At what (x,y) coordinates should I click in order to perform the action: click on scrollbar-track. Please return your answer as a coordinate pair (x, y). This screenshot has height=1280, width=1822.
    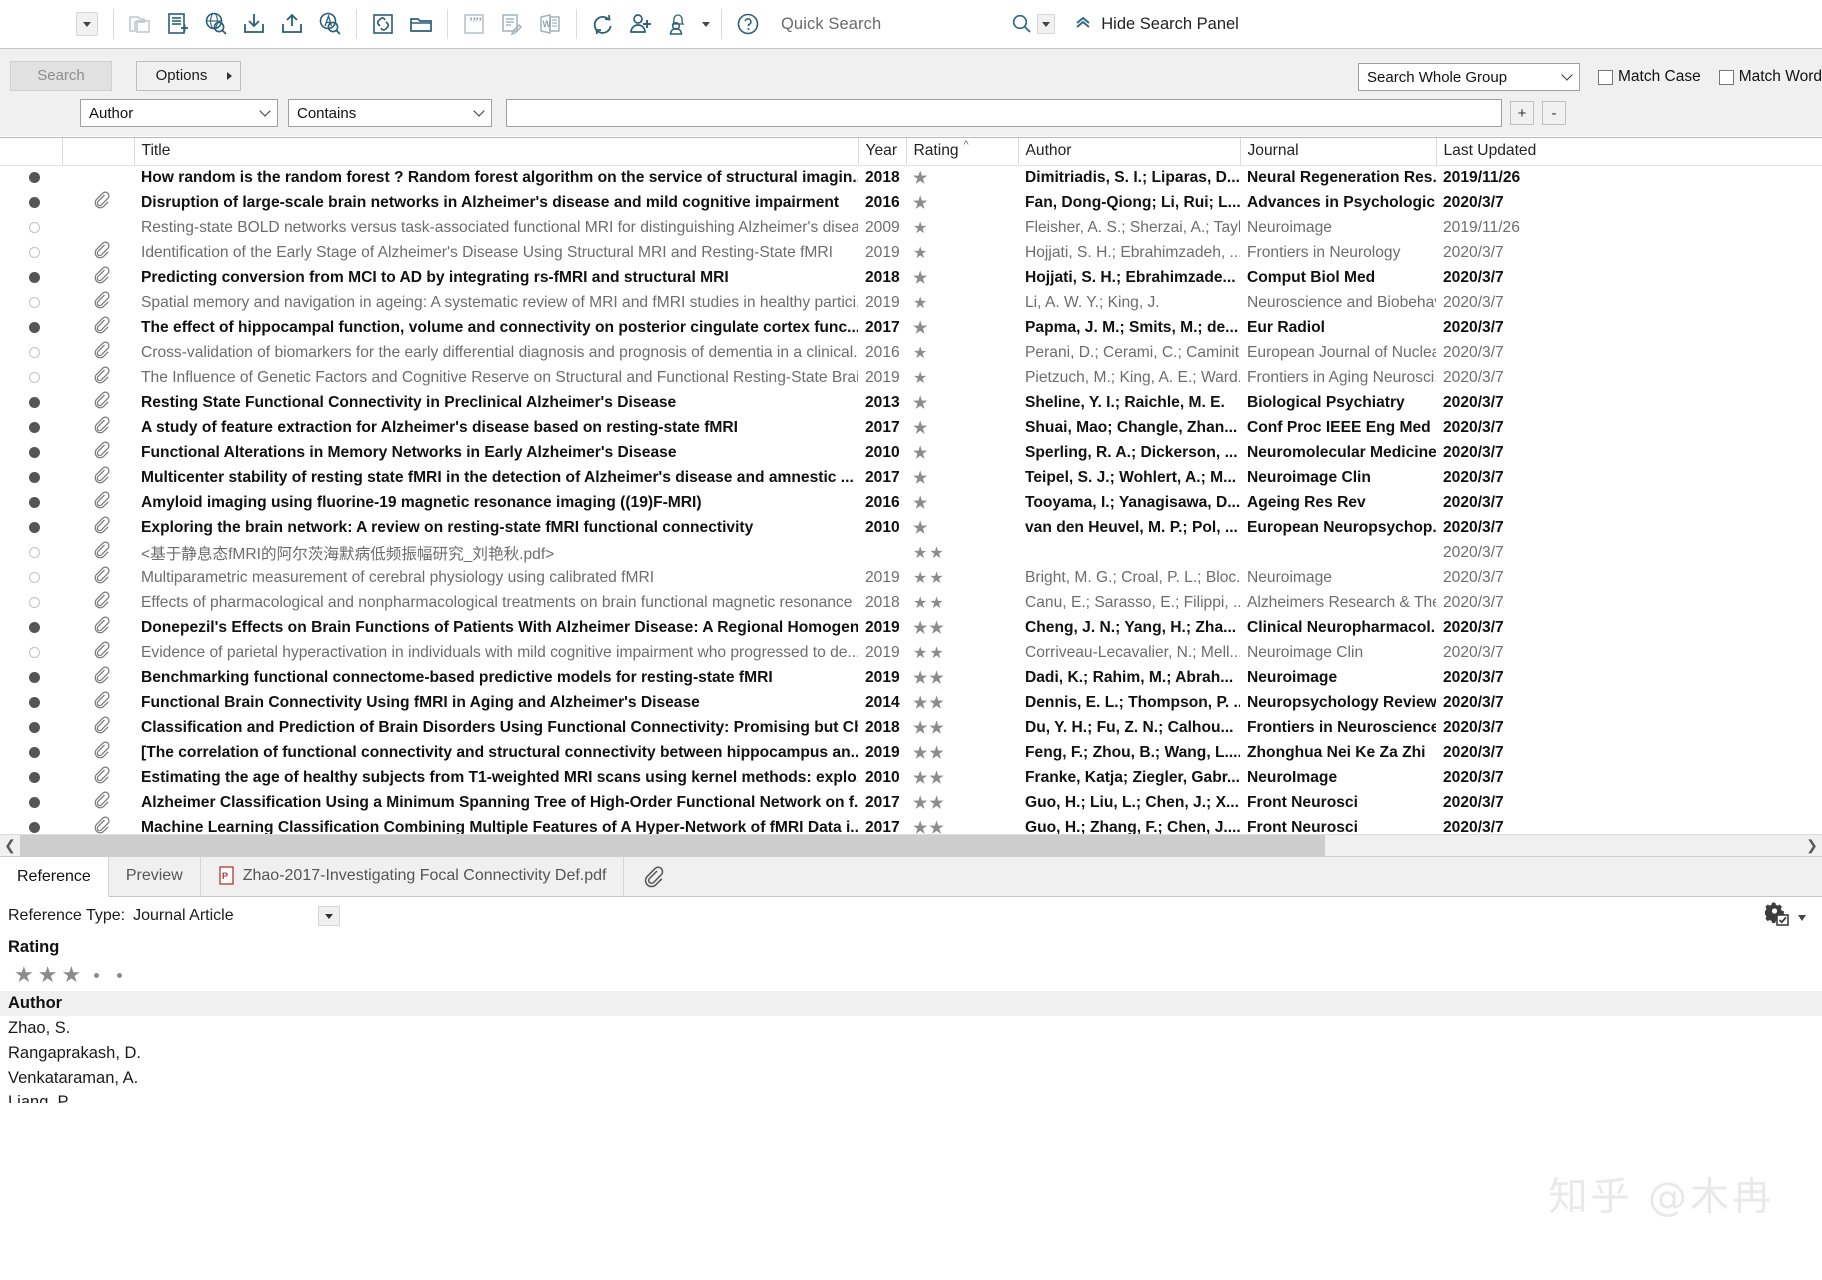
    Looking at the image, I should click on (911, 845).